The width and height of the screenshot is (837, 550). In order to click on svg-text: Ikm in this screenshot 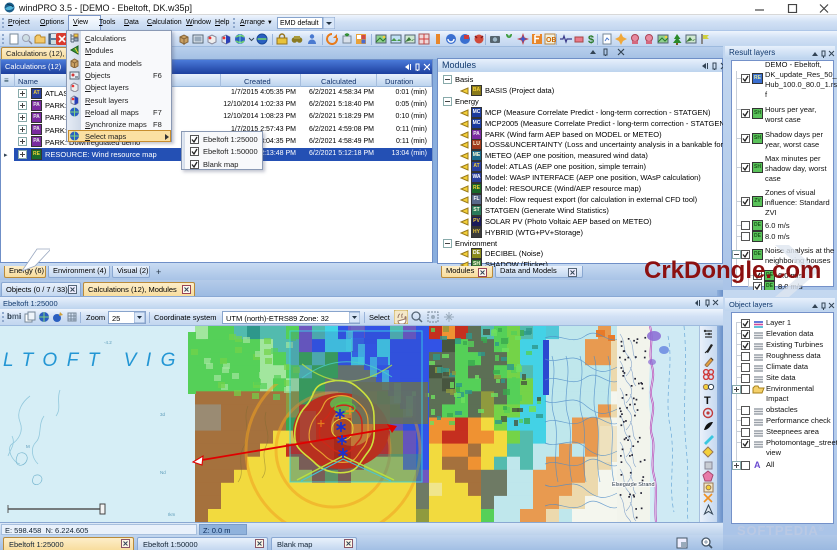, I will do `click(172, 514)`.